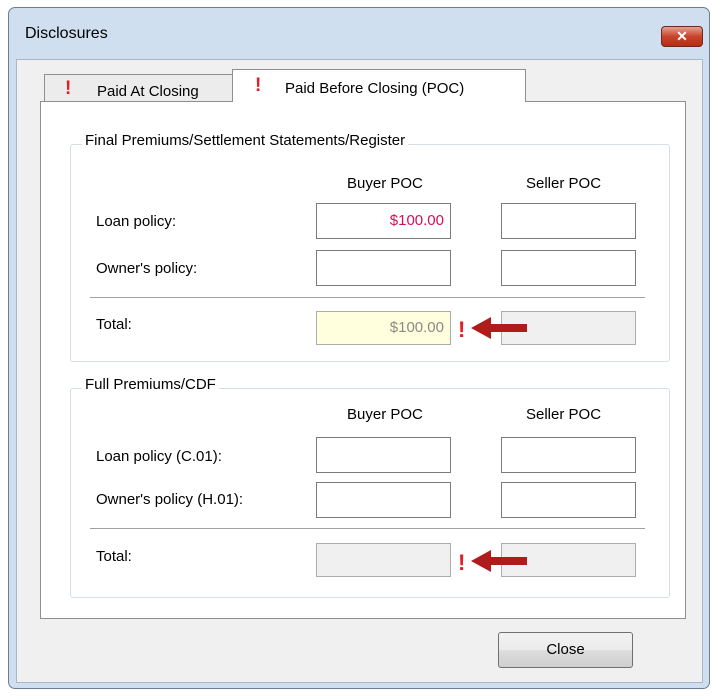 Image resolution: width=718 pixels, height=696 pixels. Describe the element at coordinates (568, 221) in the screenshot. I see `loan-policy-seller-input` at that location.